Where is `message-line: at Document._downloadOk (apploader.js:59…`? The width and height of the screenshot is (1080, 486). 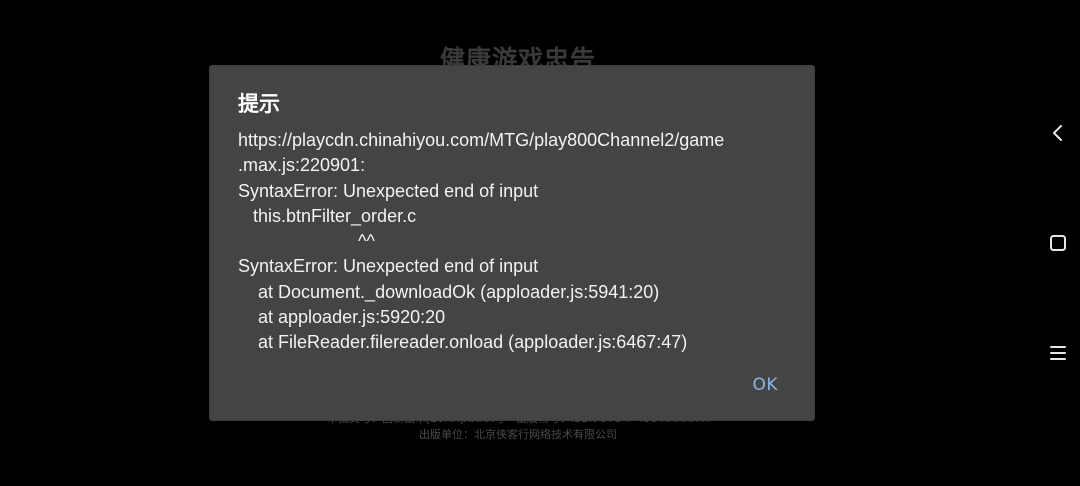 message-line: at Document._downloadOk (apploader.js:59… is located at coordinates (449, 291).